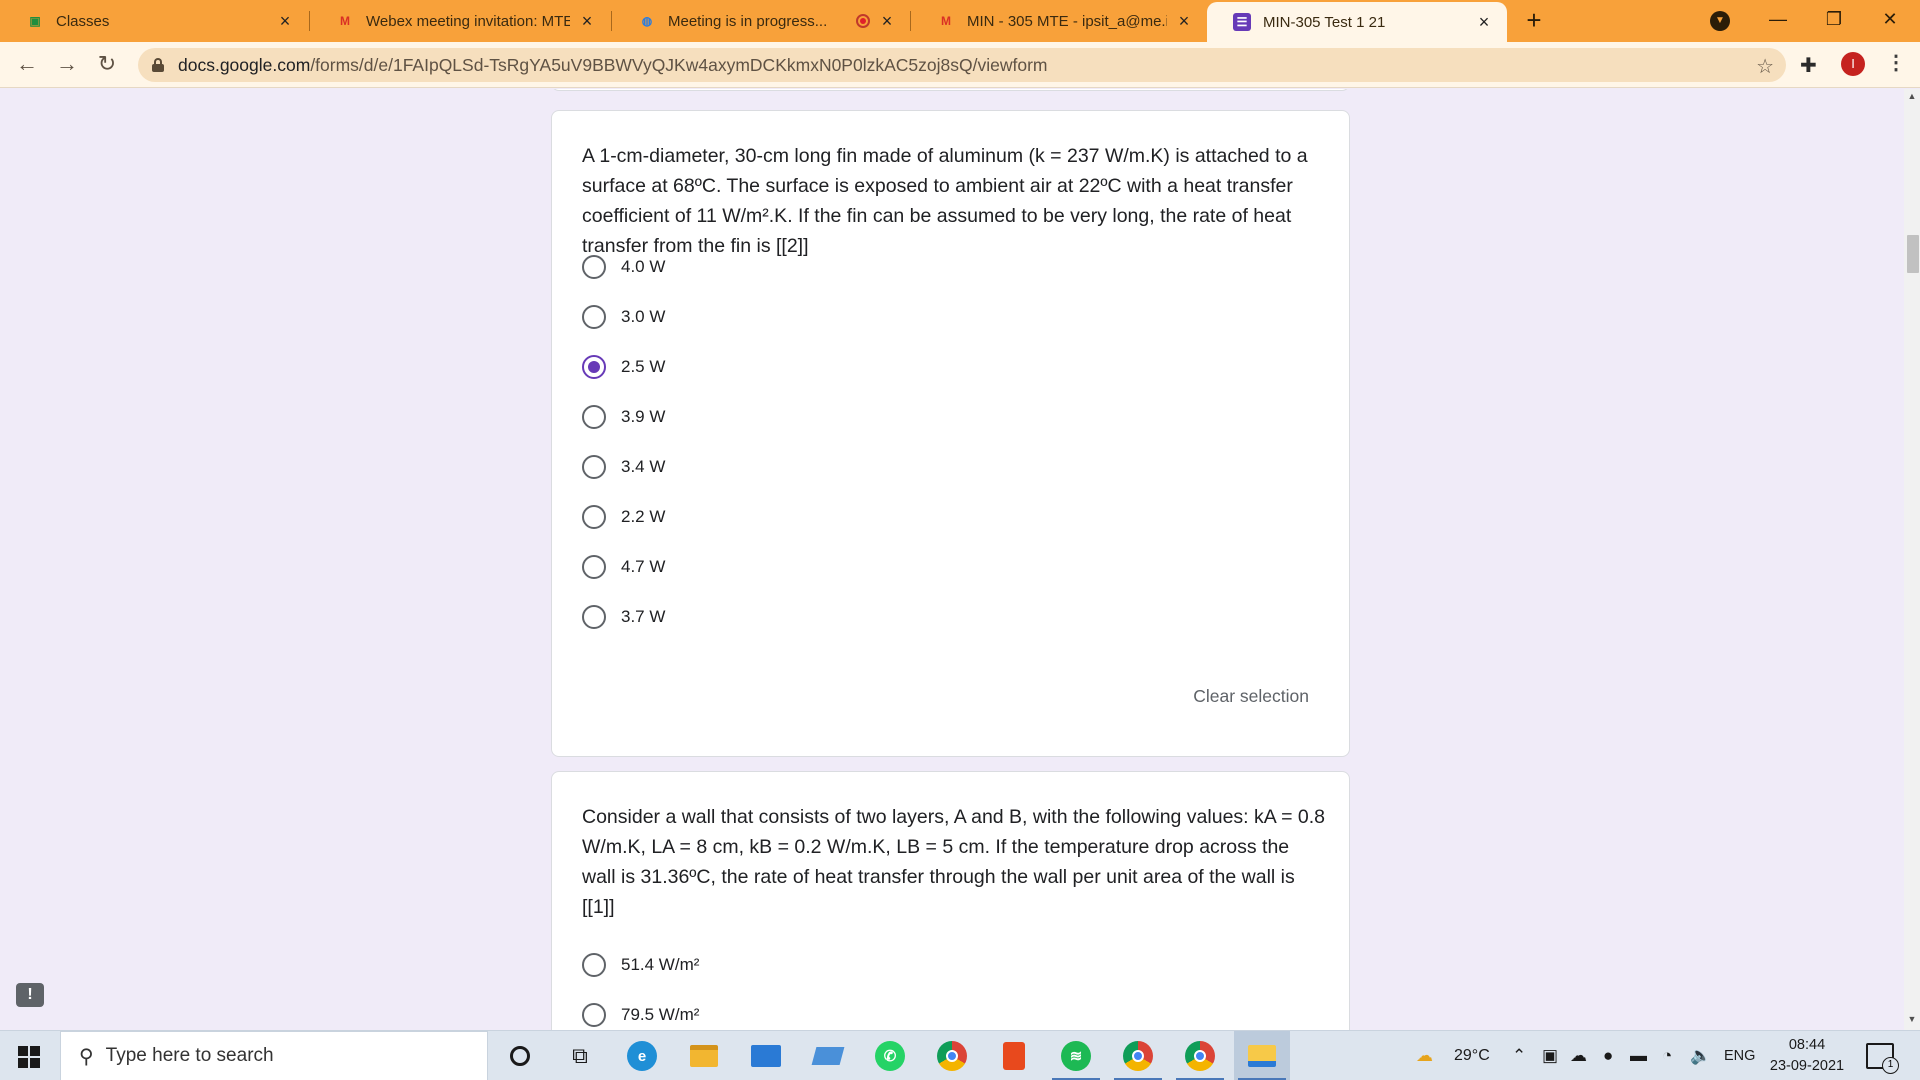 Image resolution: width=1920 pixels, height=1080 pixels. Describe the element at coordinates (1912, 98) in the screenshot. I see `scroll-up-arrow-icon: ▲` at that location.